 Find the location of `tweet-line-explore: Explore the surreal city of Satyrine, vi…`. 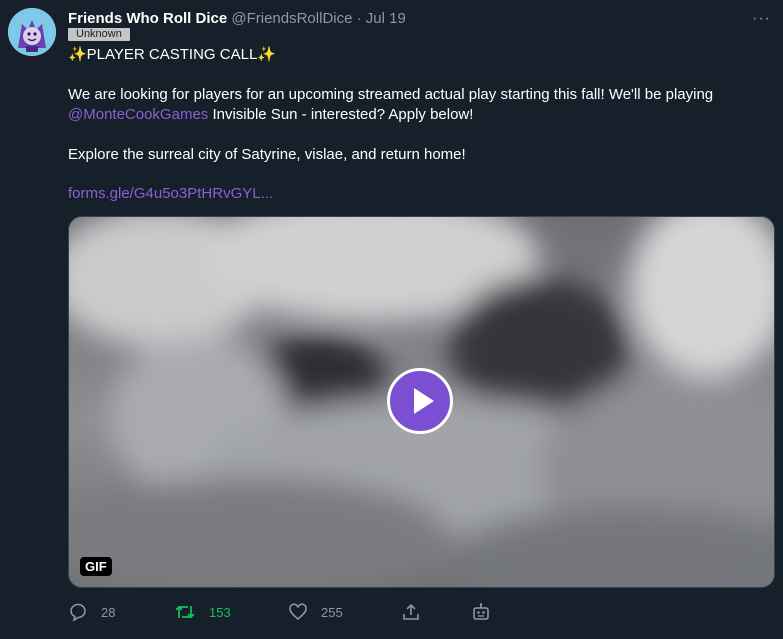

tweet-line-explore: Explore the surreal city of Satyrine, vi… is located at coordinates (267, 154).